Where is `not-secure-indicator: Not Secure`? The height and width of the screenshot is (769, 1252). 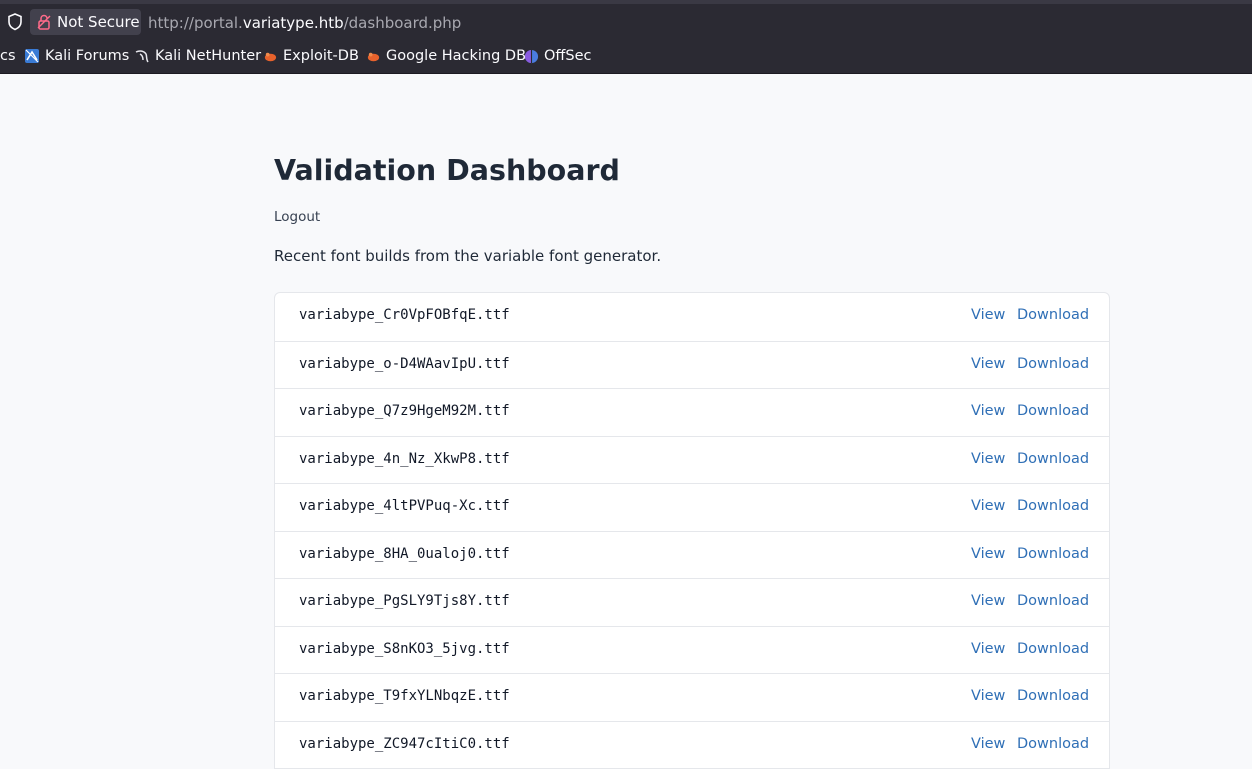 not-secure-indicator: Not Secure is located at coordinates (85, 22).